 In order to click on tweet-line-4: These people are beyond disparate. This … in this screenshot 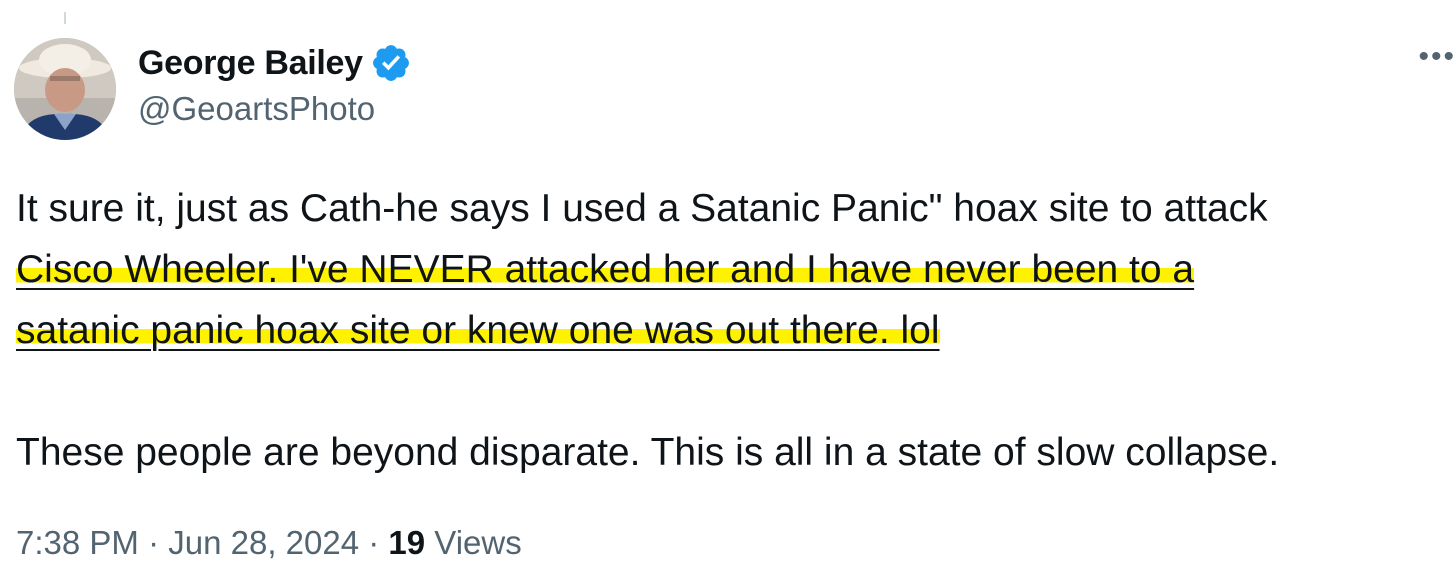, I will do `click(648, 452)`.